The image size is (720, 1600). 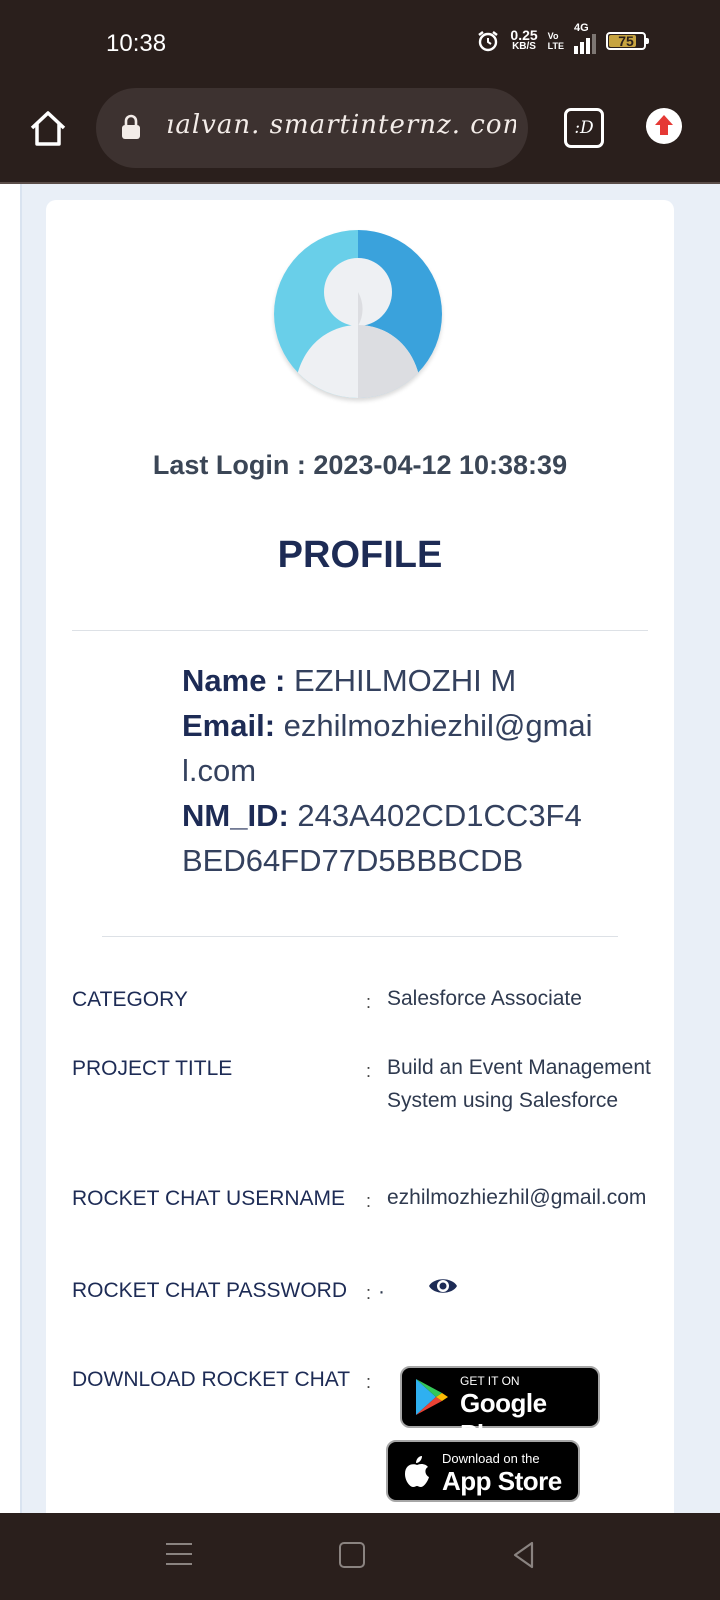 I want to click on recent-apps-icon, so click(x=179, y=1555).